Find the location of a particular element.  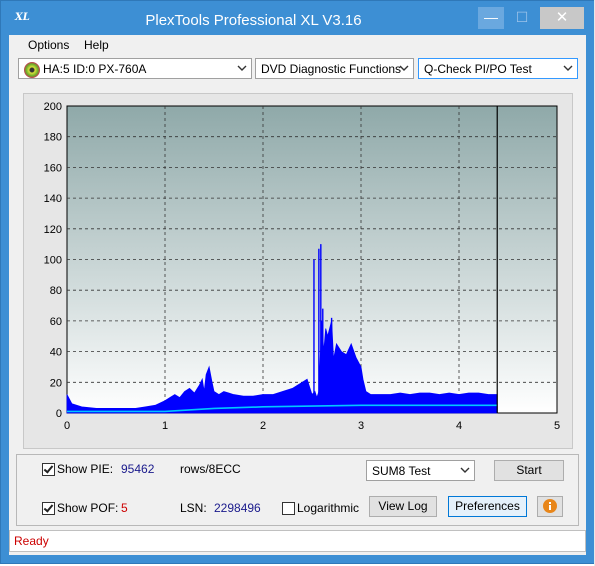

menu-options: Options is located at coordinates (48, 45).